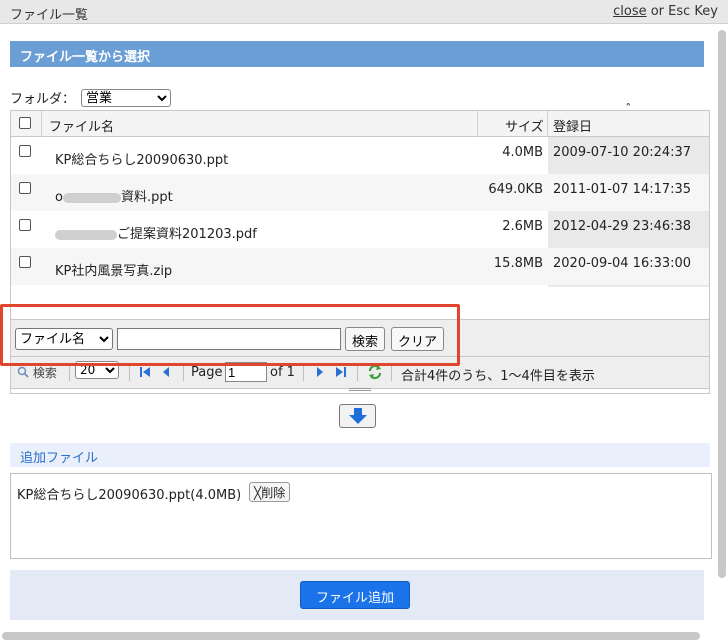 This screenshot has height=642, width=728. I want to click on section-header: ファイル一覧から選択, so click(357, 54).